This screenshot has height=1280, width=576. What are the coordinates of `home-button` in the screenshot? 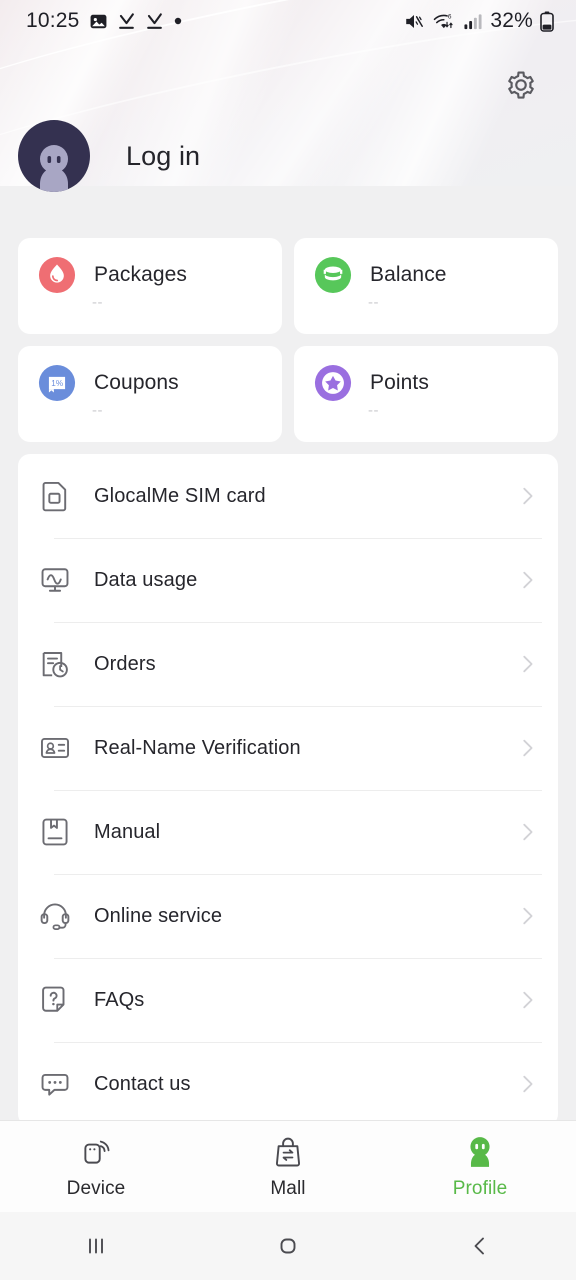 It's located at (288, 1246).